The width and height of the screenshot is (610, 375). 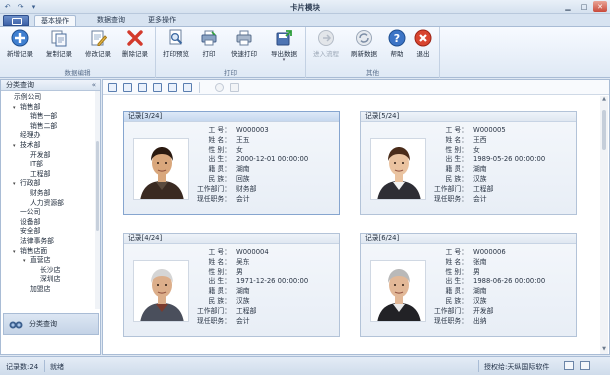 I want to click on scroll-up-icon: ▲, so click(x=604, y=100).